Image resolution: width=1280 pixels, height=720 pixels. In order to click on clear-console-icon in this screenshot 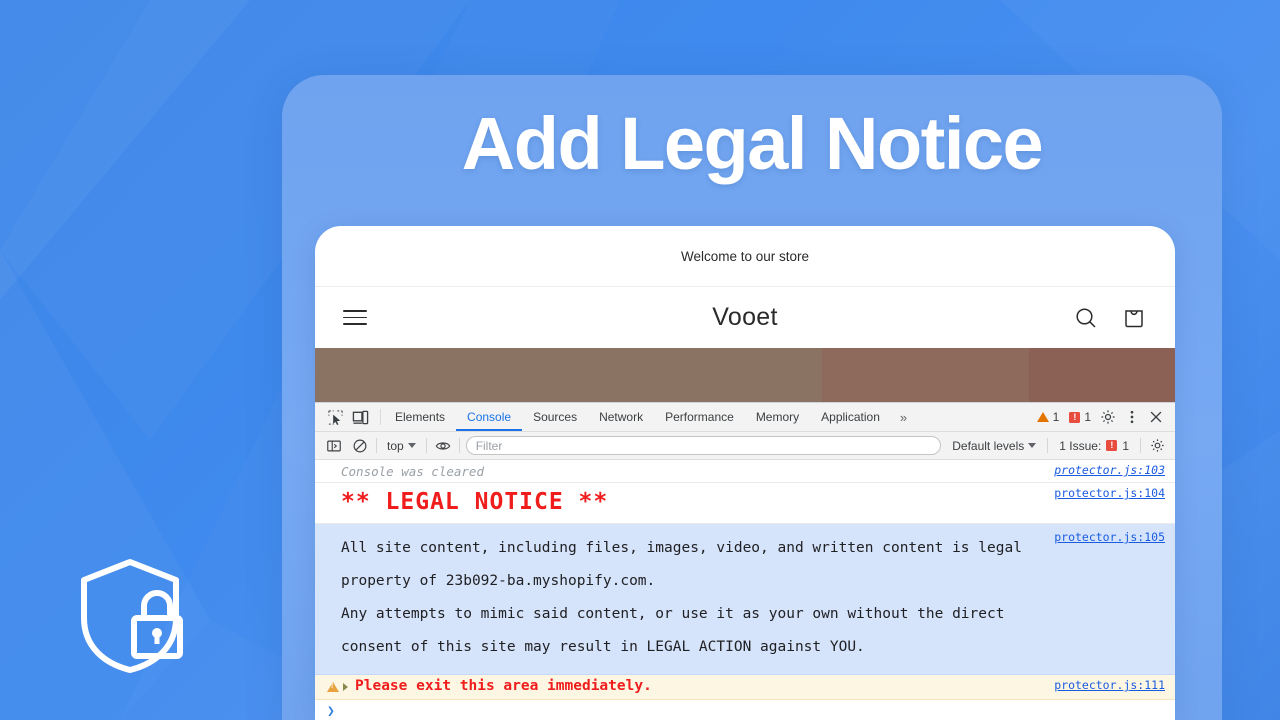, I will do `click(360, 446)`.